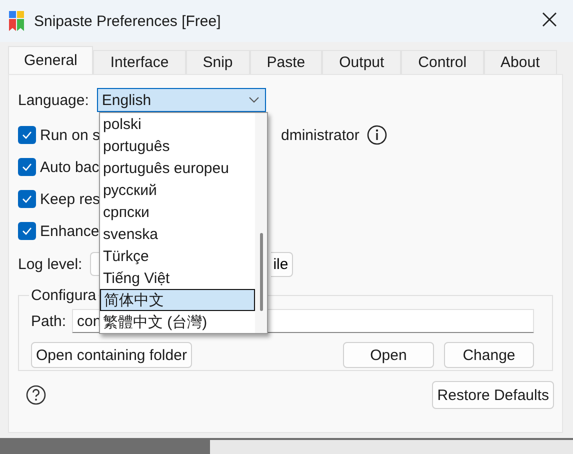 This screenshot has height=454, width=573. What do you see at coordinates (70, 231) in the screenshot?
I see `checkbox-label: Enhance` at bounding box center [70, 231].